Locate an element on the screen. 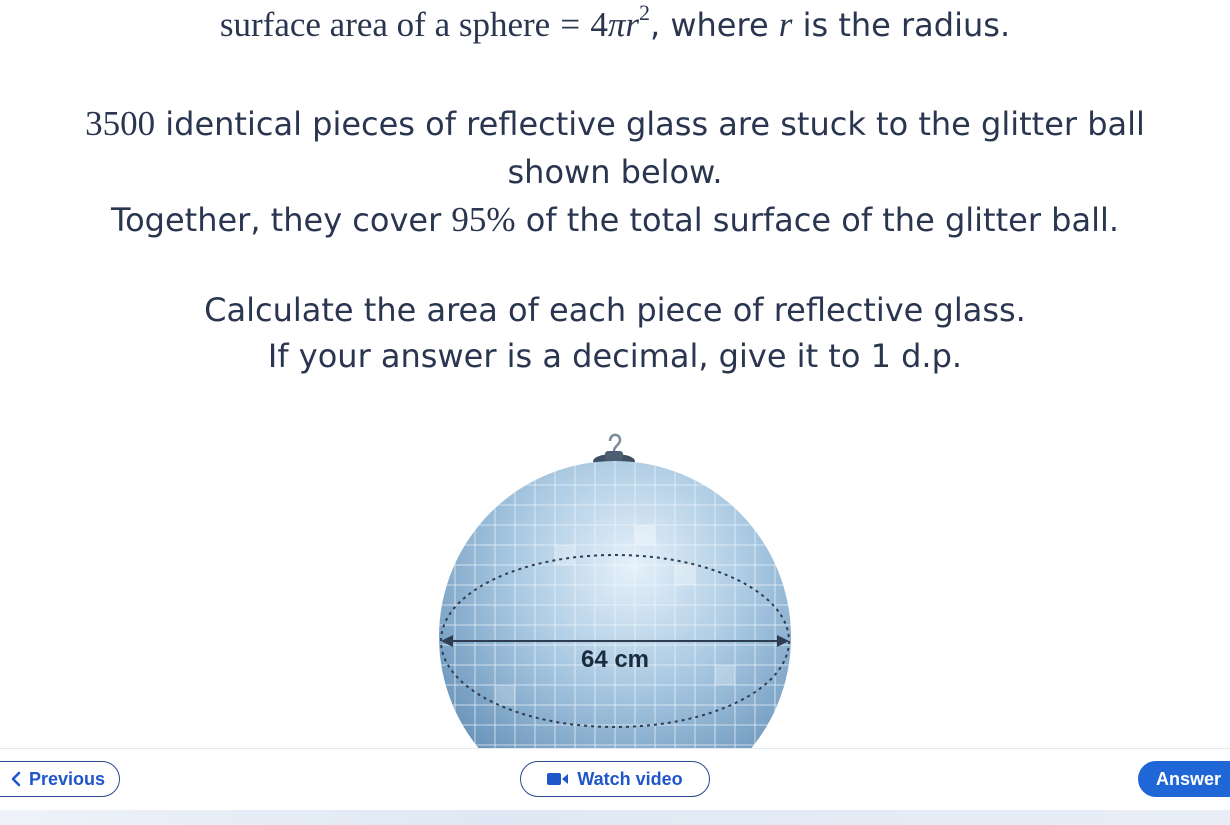 Image resolution: width=1230 pixels, height=825 pixels. previous-label: Previous is located at coordinates (67, 778).